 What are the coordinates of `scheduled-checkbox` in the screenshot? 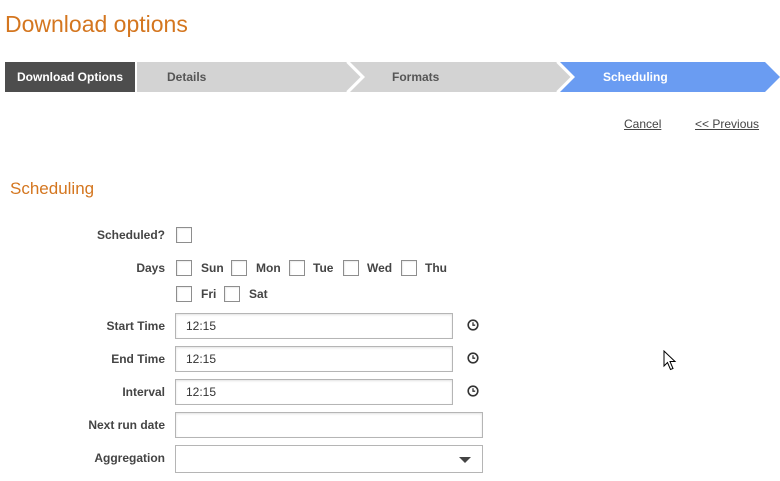 It's located at (184, 235).